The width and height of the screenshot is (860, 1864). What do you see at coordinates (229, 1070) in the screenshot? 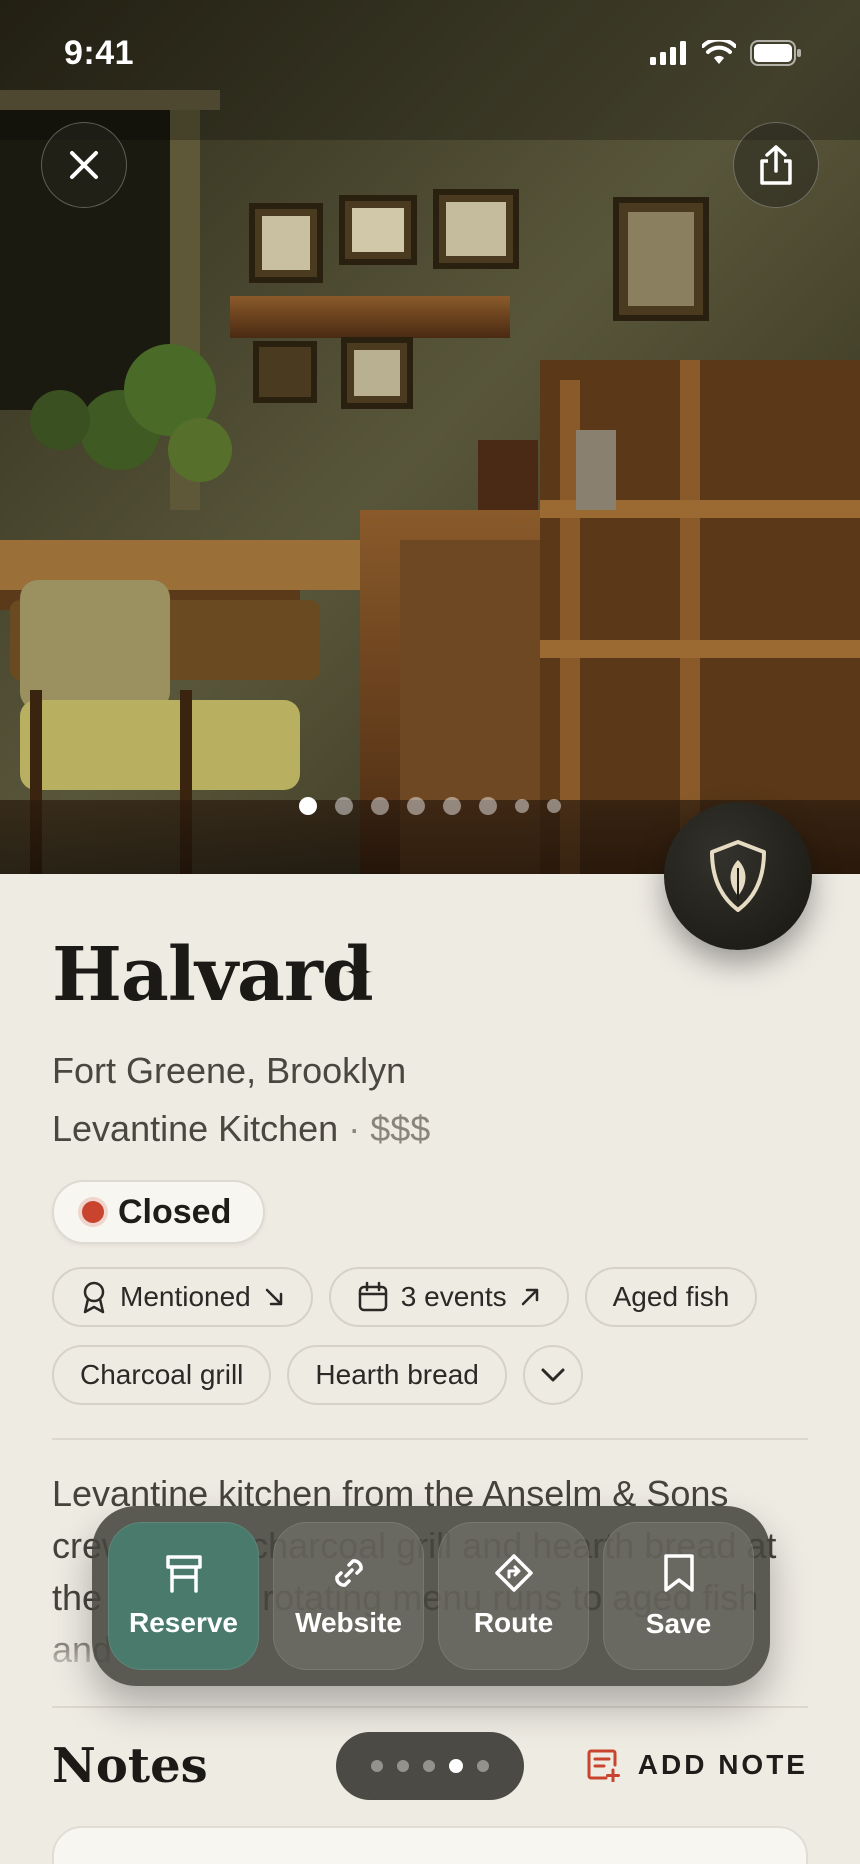
I see `restaurant-location: Fort Greene, Brooklyn` at bounding box center [229, 1070].